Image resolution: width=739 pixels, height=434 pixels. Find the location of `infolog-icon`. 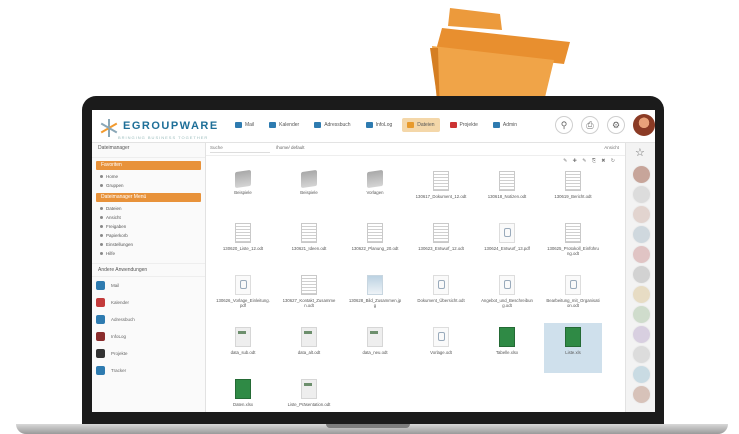

infolog-icon is located at coordinates (369, 125).